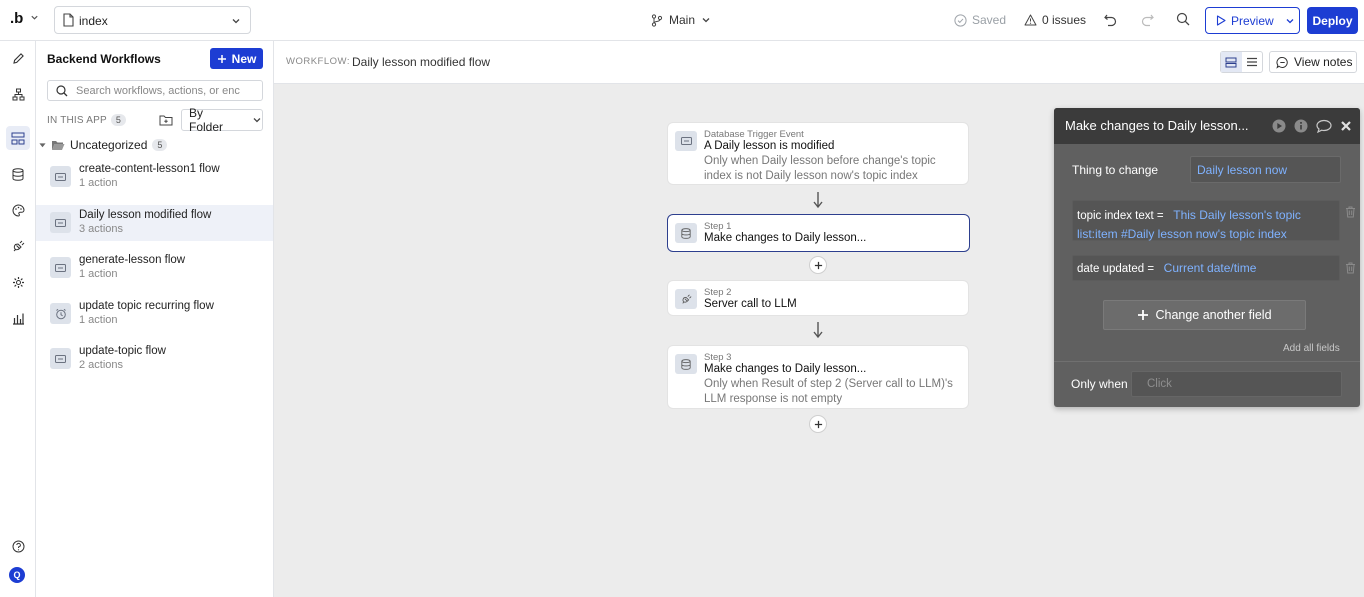 This screenshot has height=597, width=1364. What do you see at coordinates (960, 20) in the screenshot?
I see `check-circle-icon` at bounding box center [960, 20].